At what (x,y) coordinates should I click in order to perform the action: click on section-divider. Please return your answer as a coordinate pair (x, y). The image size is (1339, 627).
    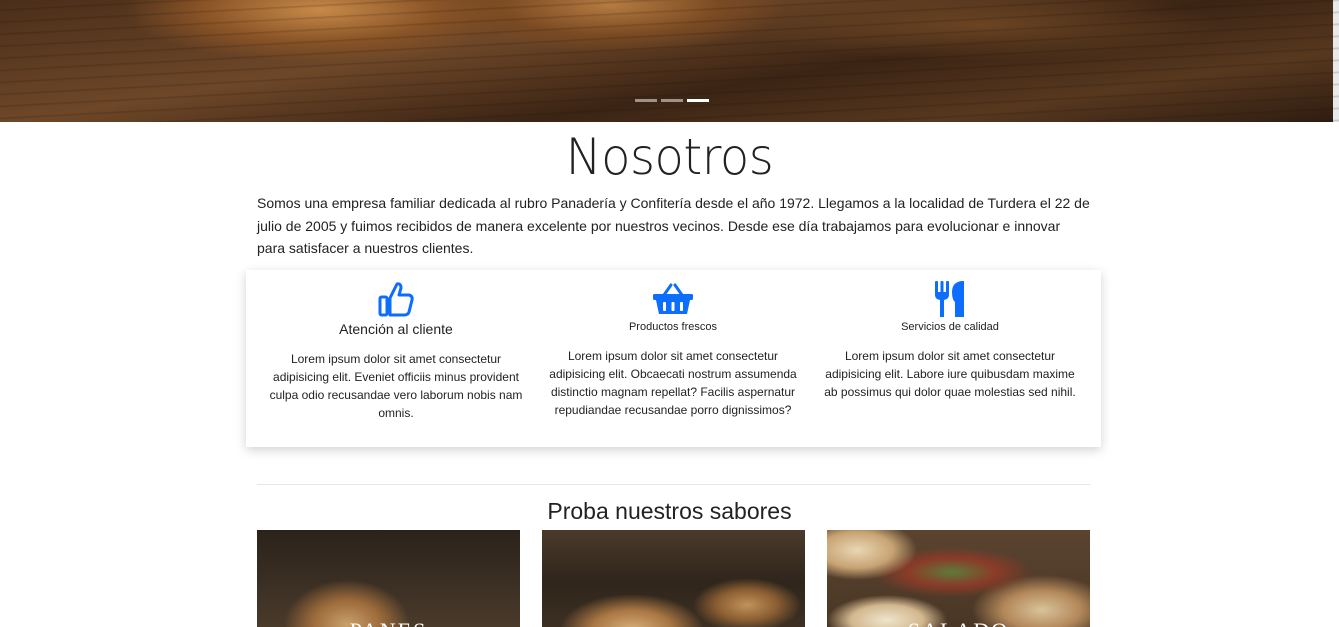
    Looking at the image, I should click on (673, 484).